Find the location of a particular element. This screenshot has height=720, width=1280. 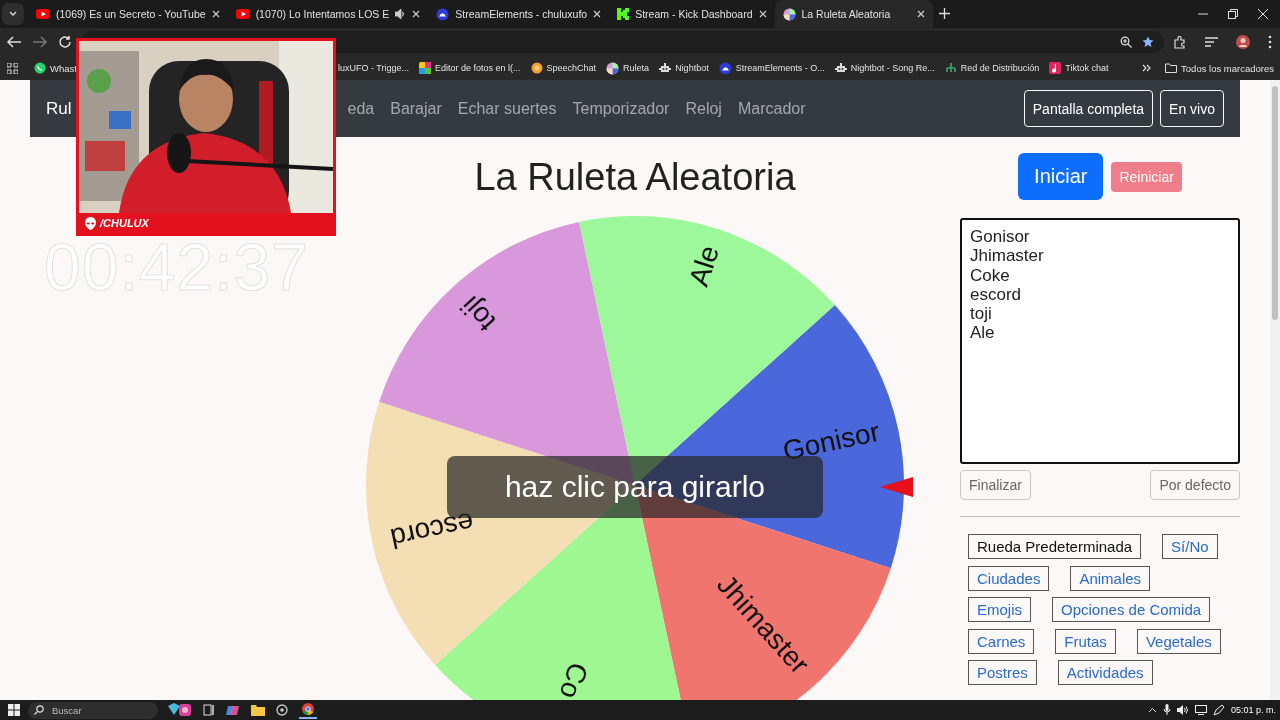

circle-app-icon is located at coordinates (282, 710).